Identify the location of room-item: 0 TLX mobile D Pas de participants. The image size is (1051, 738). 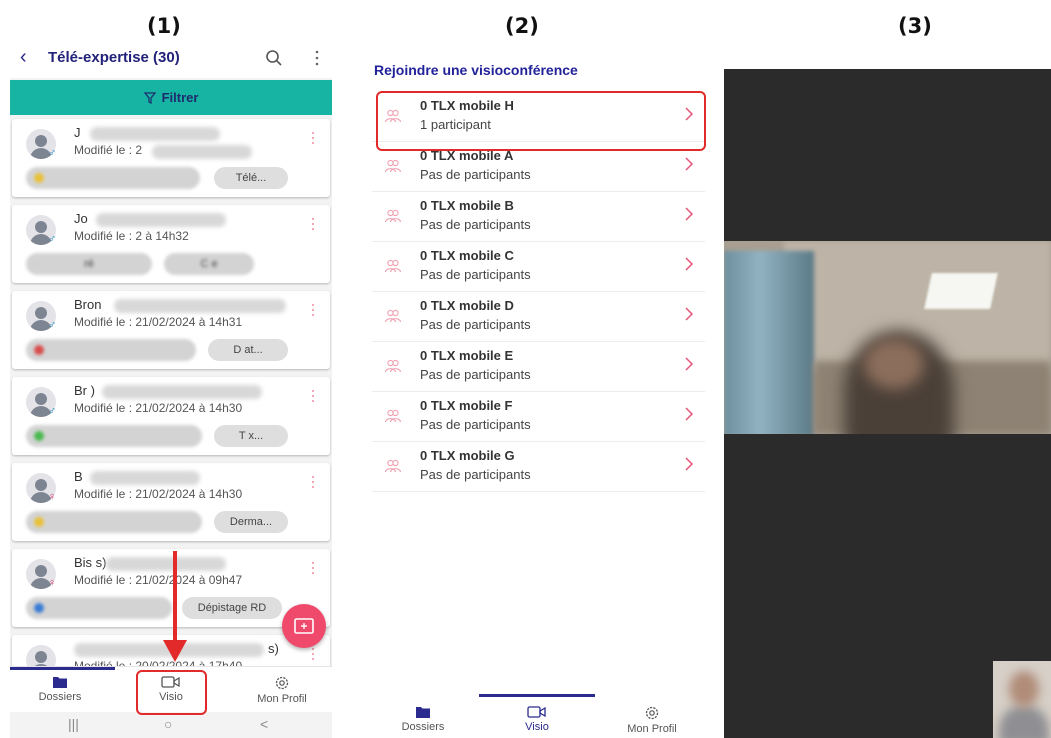
(538, 317).